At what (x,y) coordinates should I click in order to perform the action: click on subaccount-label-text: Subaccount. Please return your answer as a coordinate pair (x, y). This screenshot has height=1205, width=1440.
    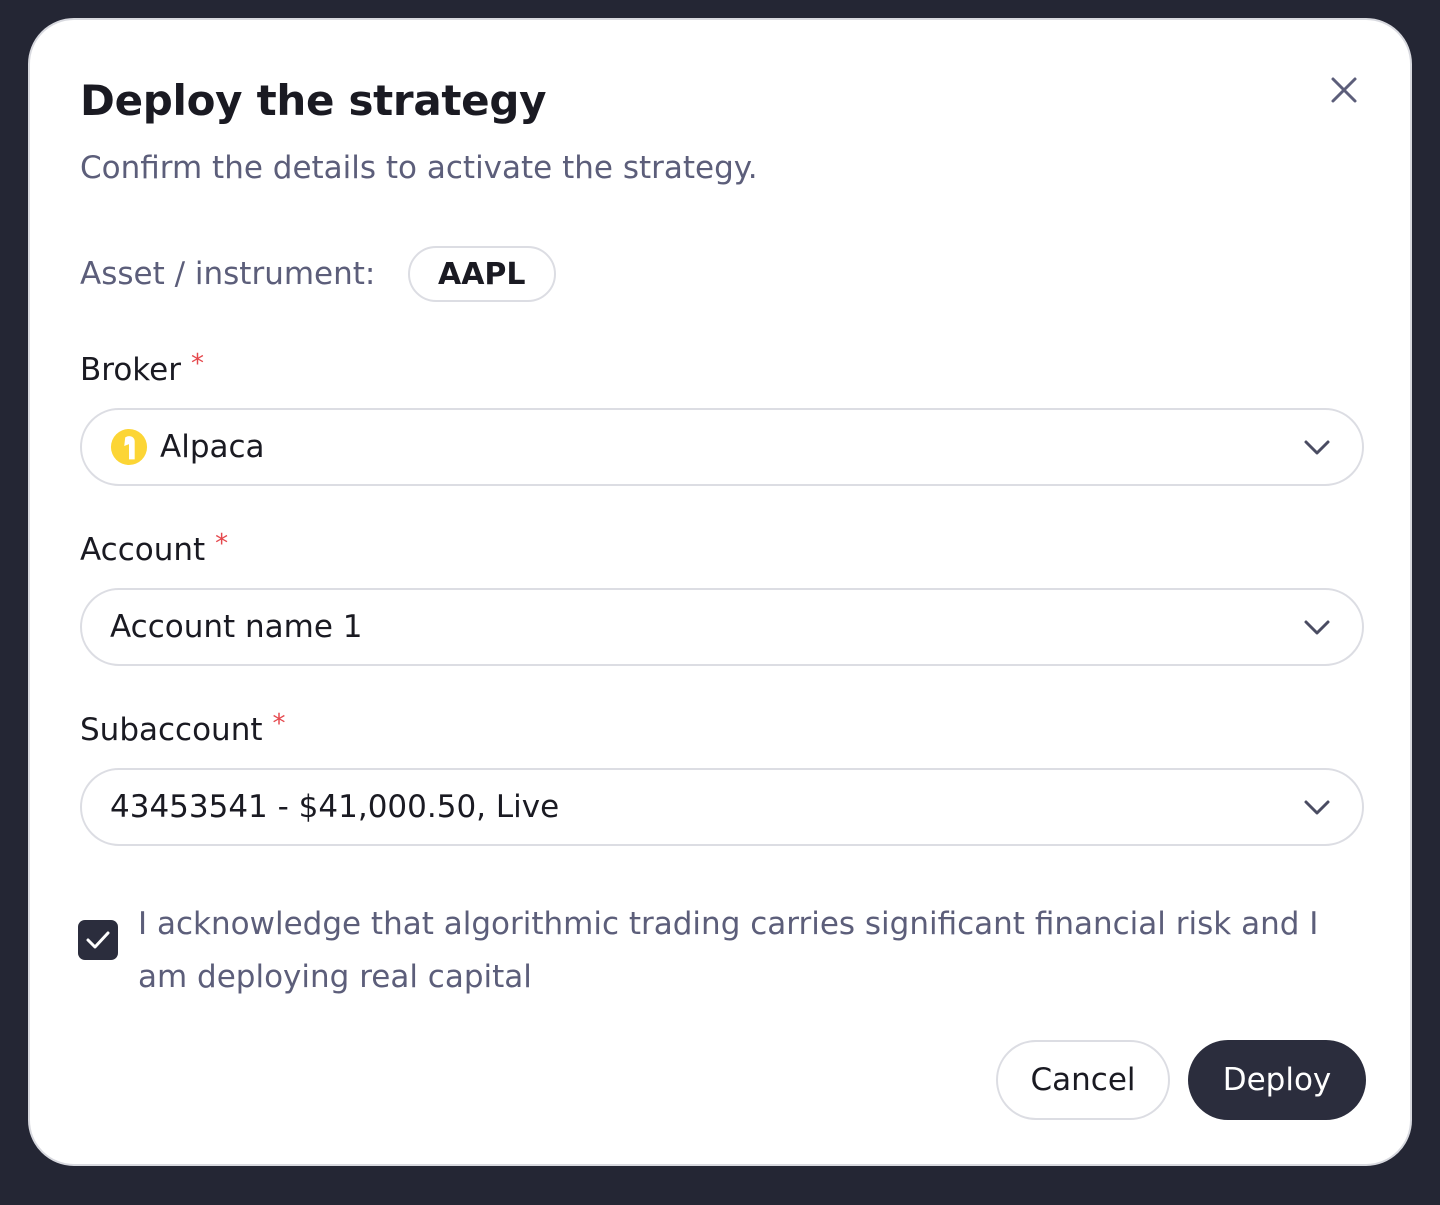
    Looking at the image, I should click on (171, 730).